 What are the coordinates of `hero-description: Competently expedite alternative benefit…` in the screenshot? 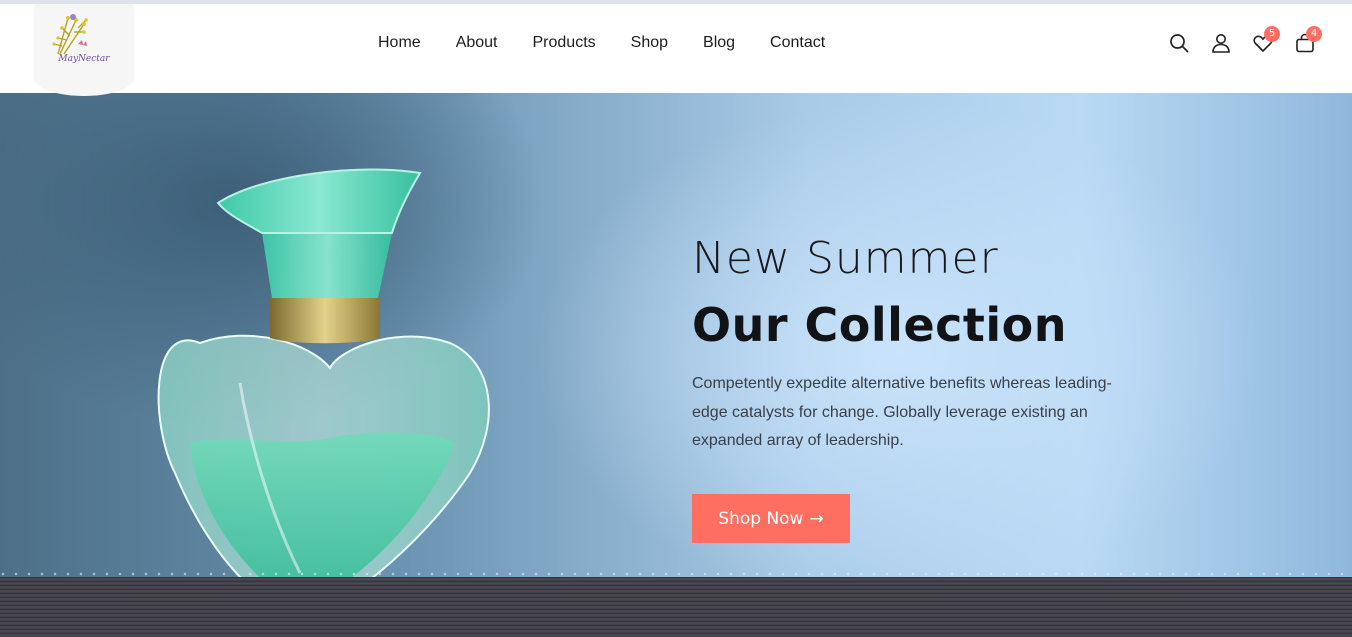 It's located at (902, 412).